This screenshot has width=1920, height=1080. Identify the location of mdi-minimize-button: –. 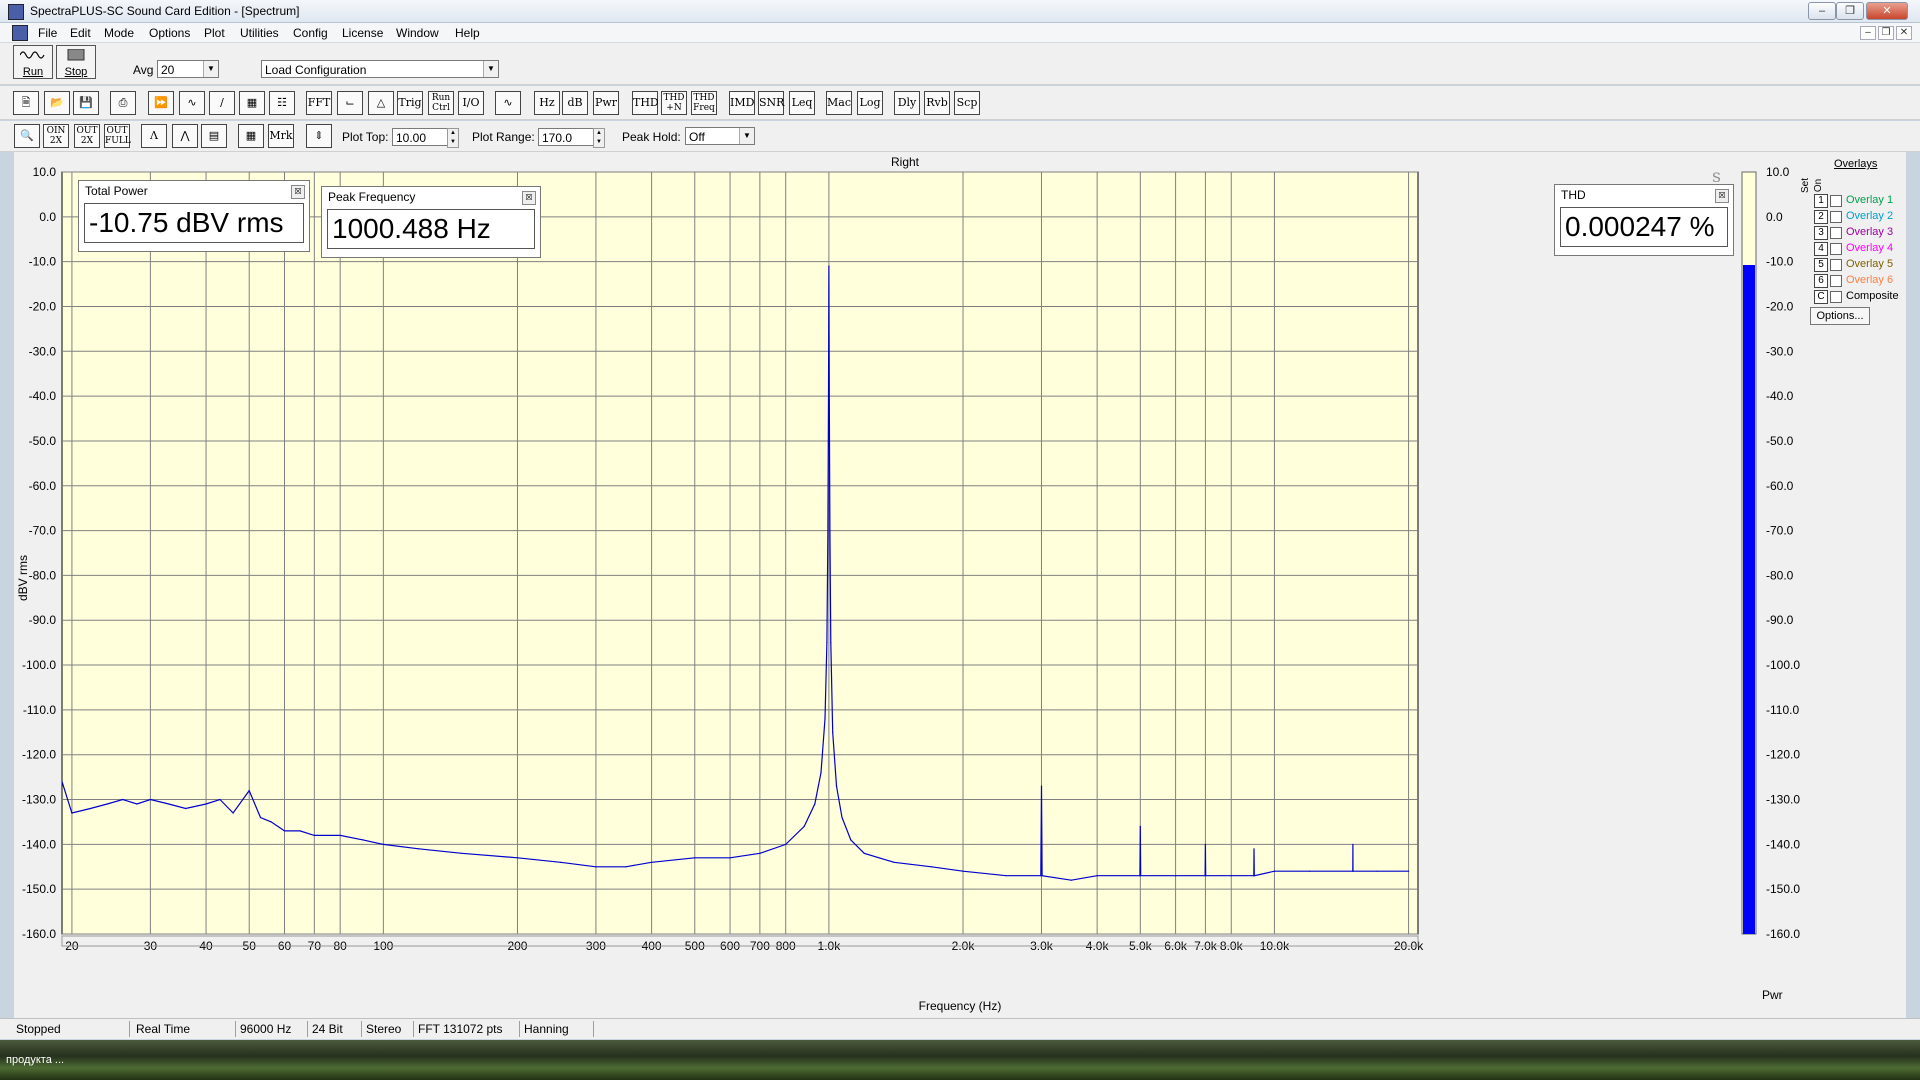
(1868, 33).